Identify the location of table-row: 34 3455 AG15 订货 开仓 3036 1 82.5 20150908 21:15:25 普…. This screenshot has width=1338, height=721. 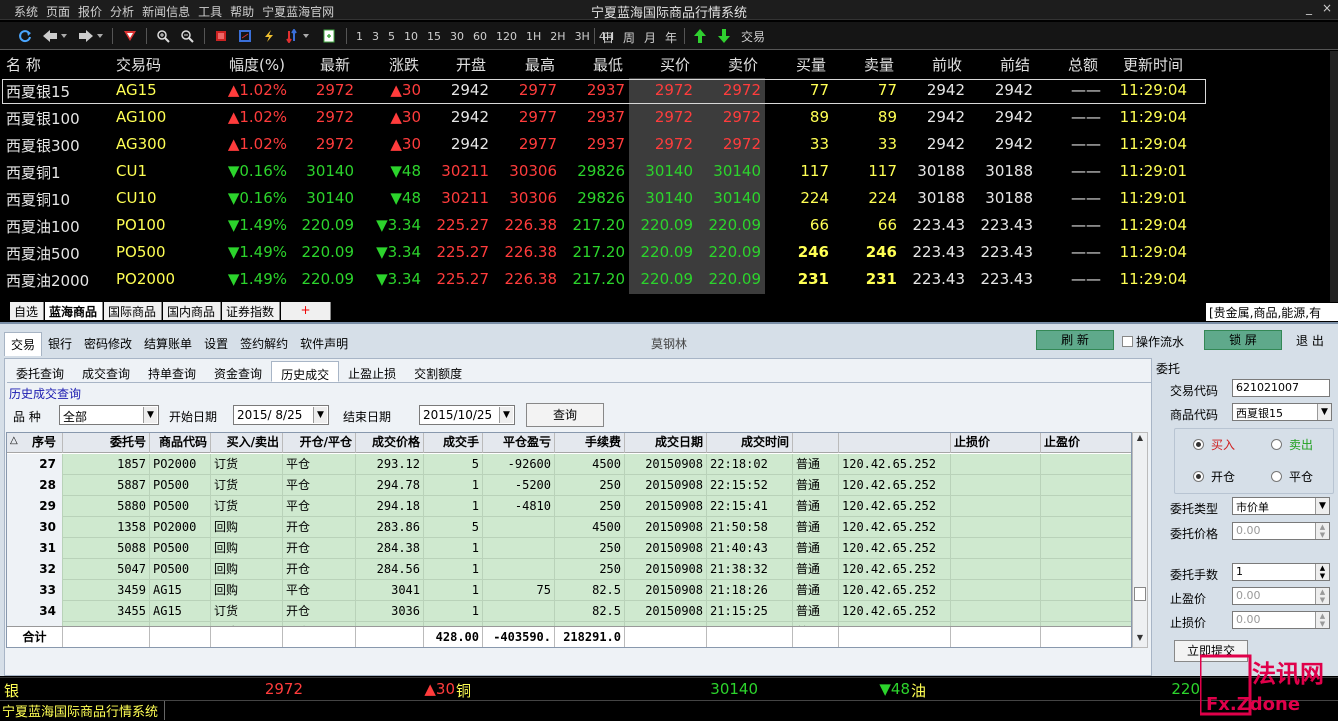
(569, 611).